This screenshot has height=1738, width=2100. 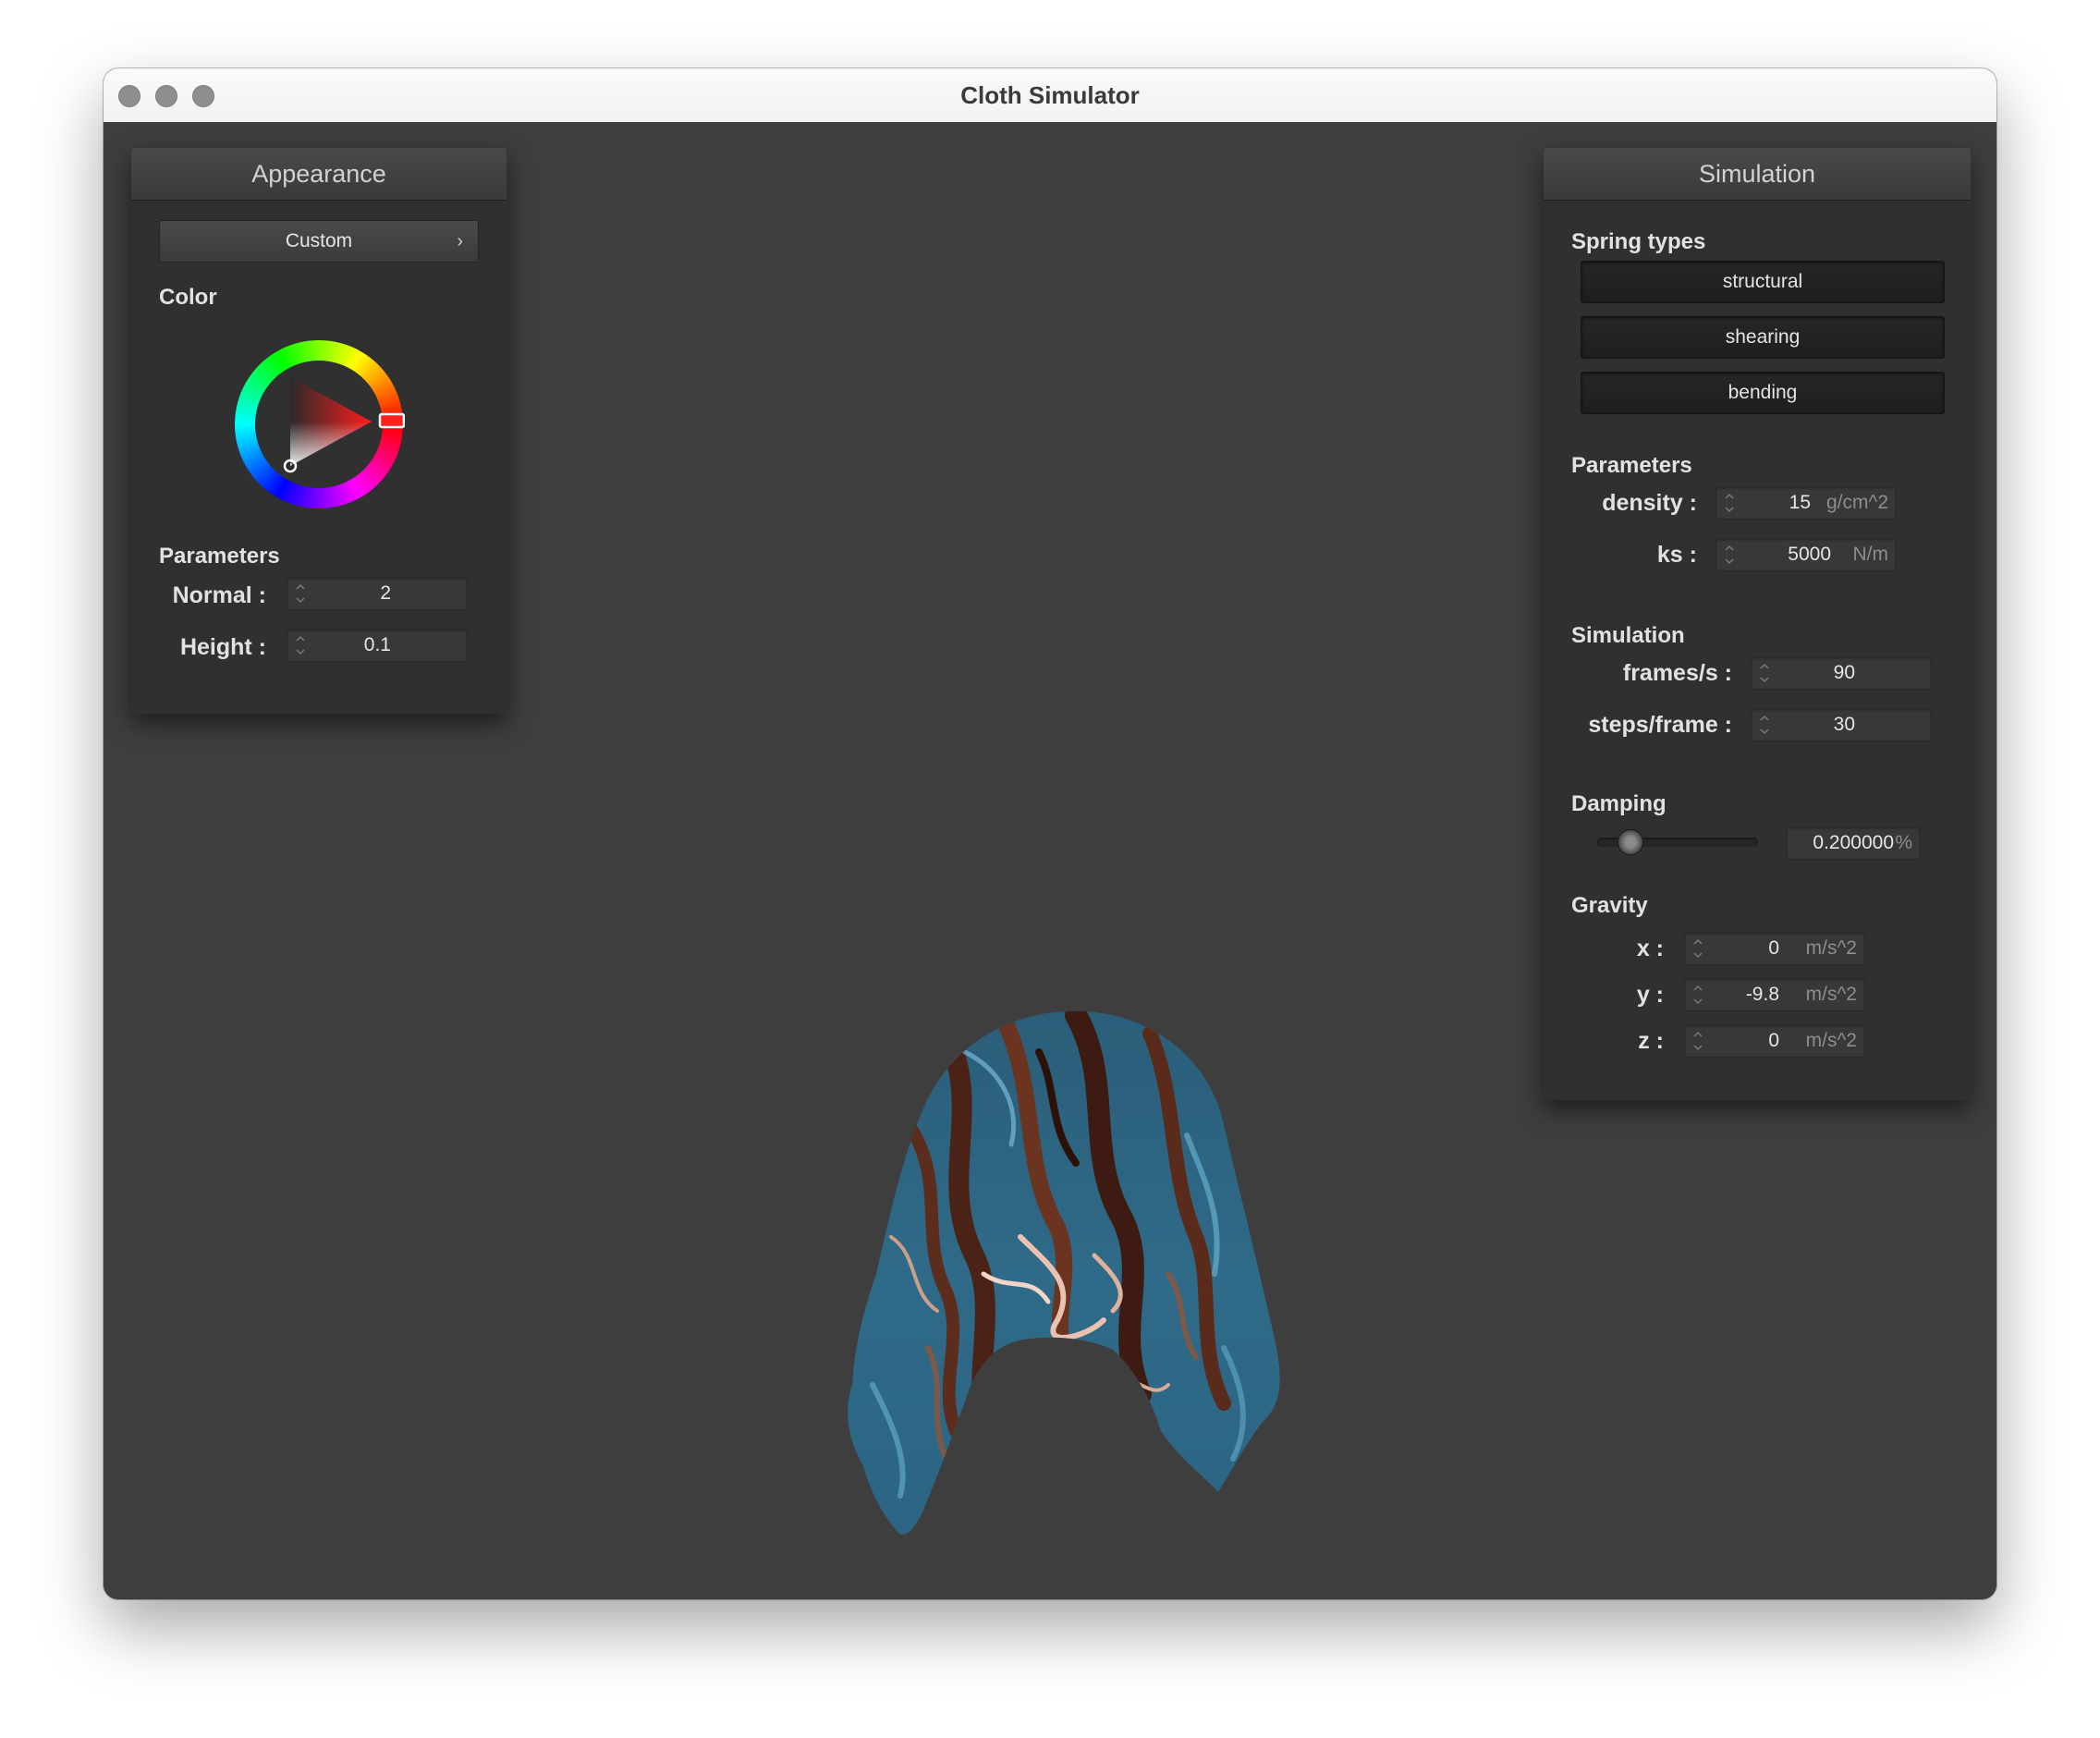 I want to click on cloth-texture, so click(x=1064, y=1272).